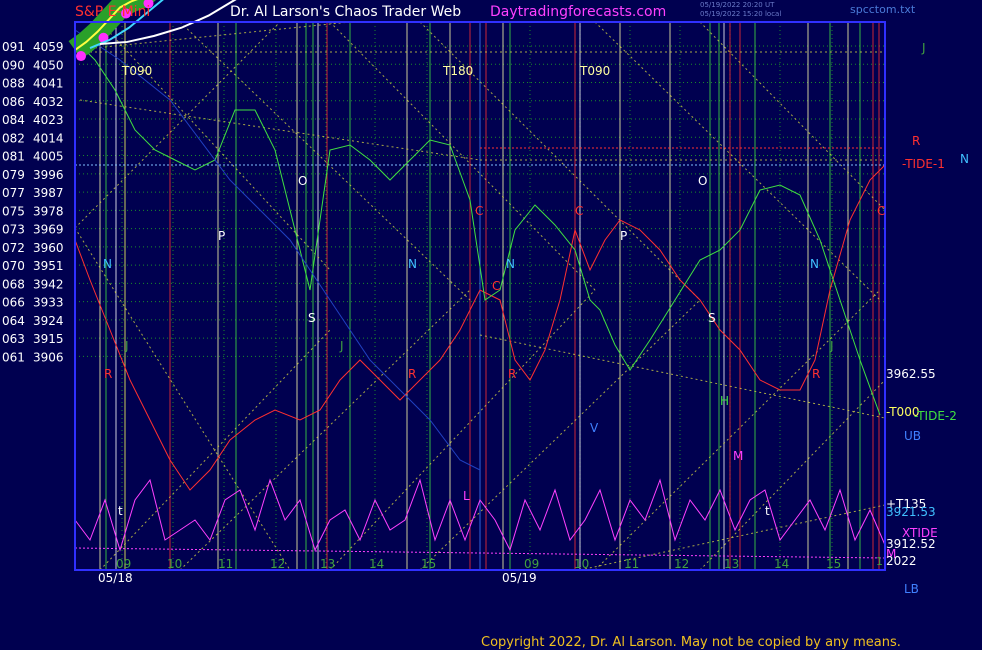 The width and height of the screenshot is (982, 650). What do you see at coordinates (724, 401) in the screenshot?
I see `annotation-h: H` at bounding box center [724, 401].